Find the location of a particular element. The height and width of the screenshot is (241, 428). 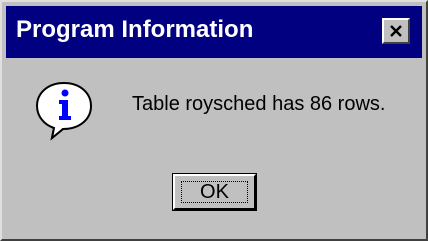

dialog-message: Table roysched has 86 rows. is located at coordinates (259, 104).